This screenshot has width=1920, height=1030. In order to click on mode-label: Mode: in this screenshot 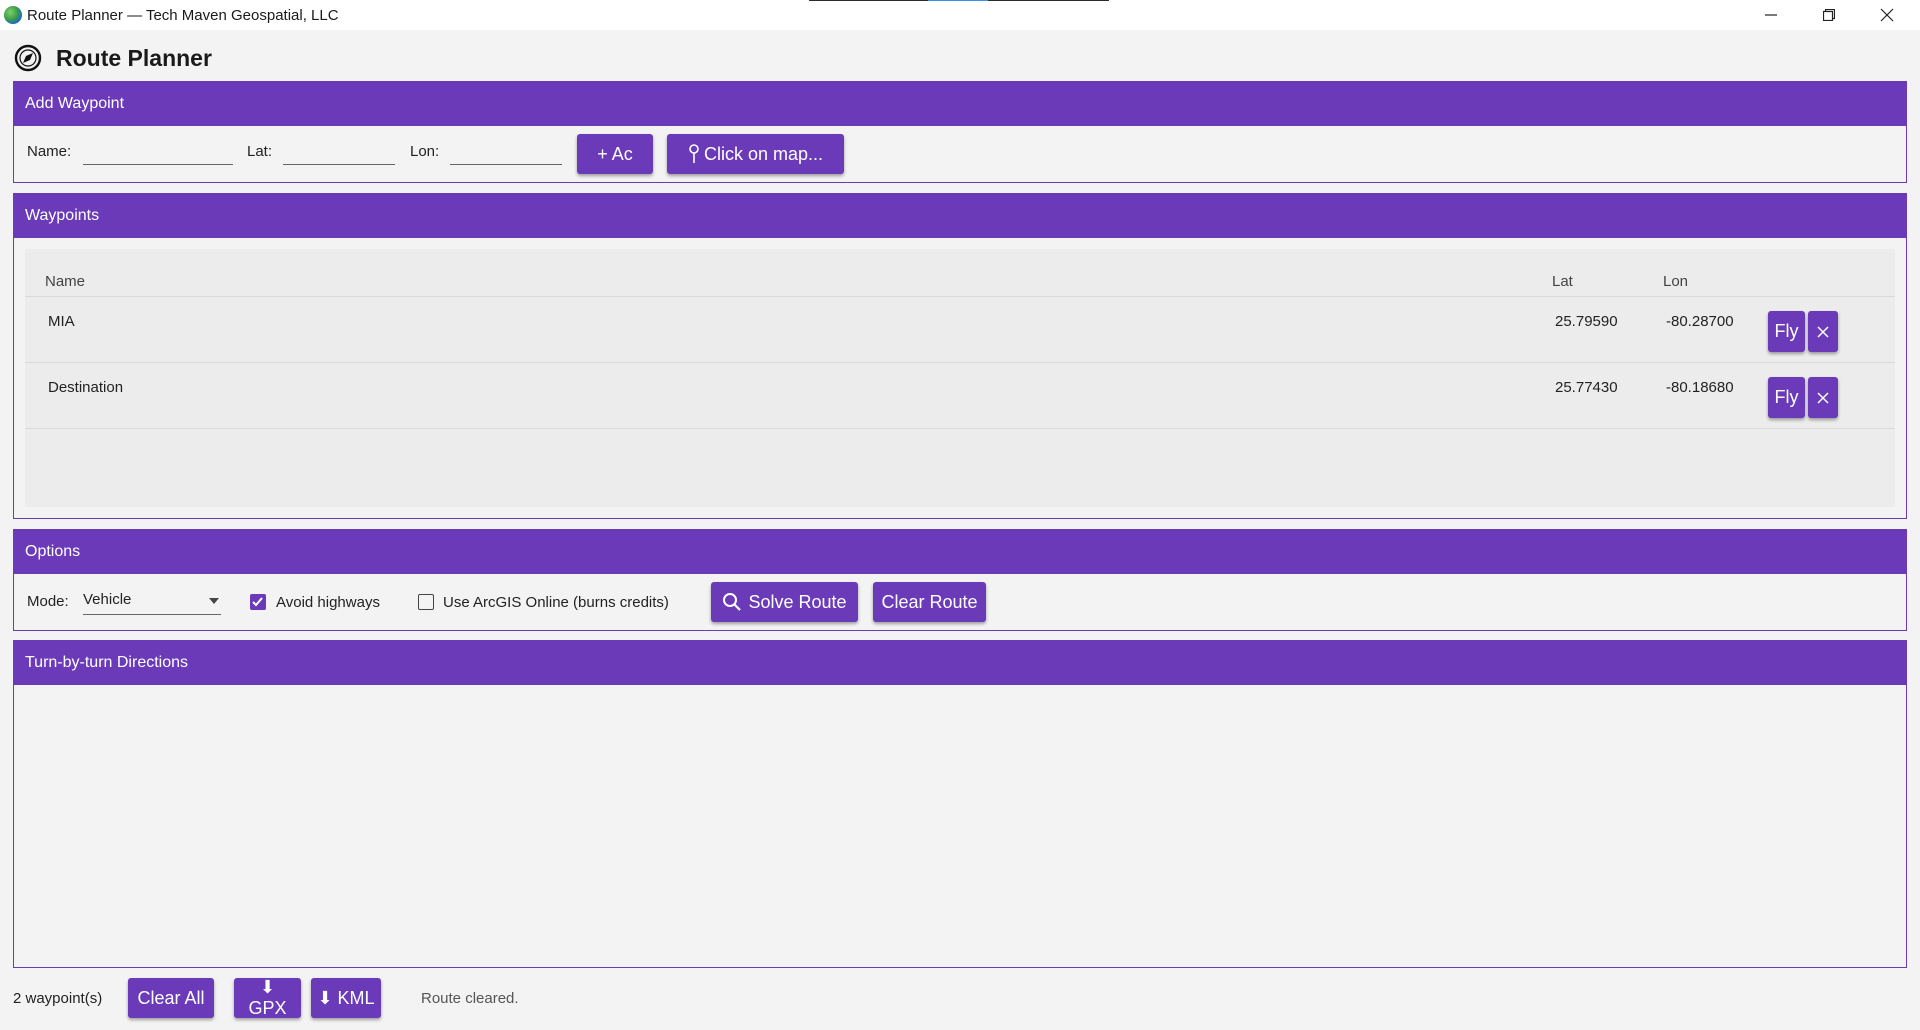, I will do `click(48, 601)`.